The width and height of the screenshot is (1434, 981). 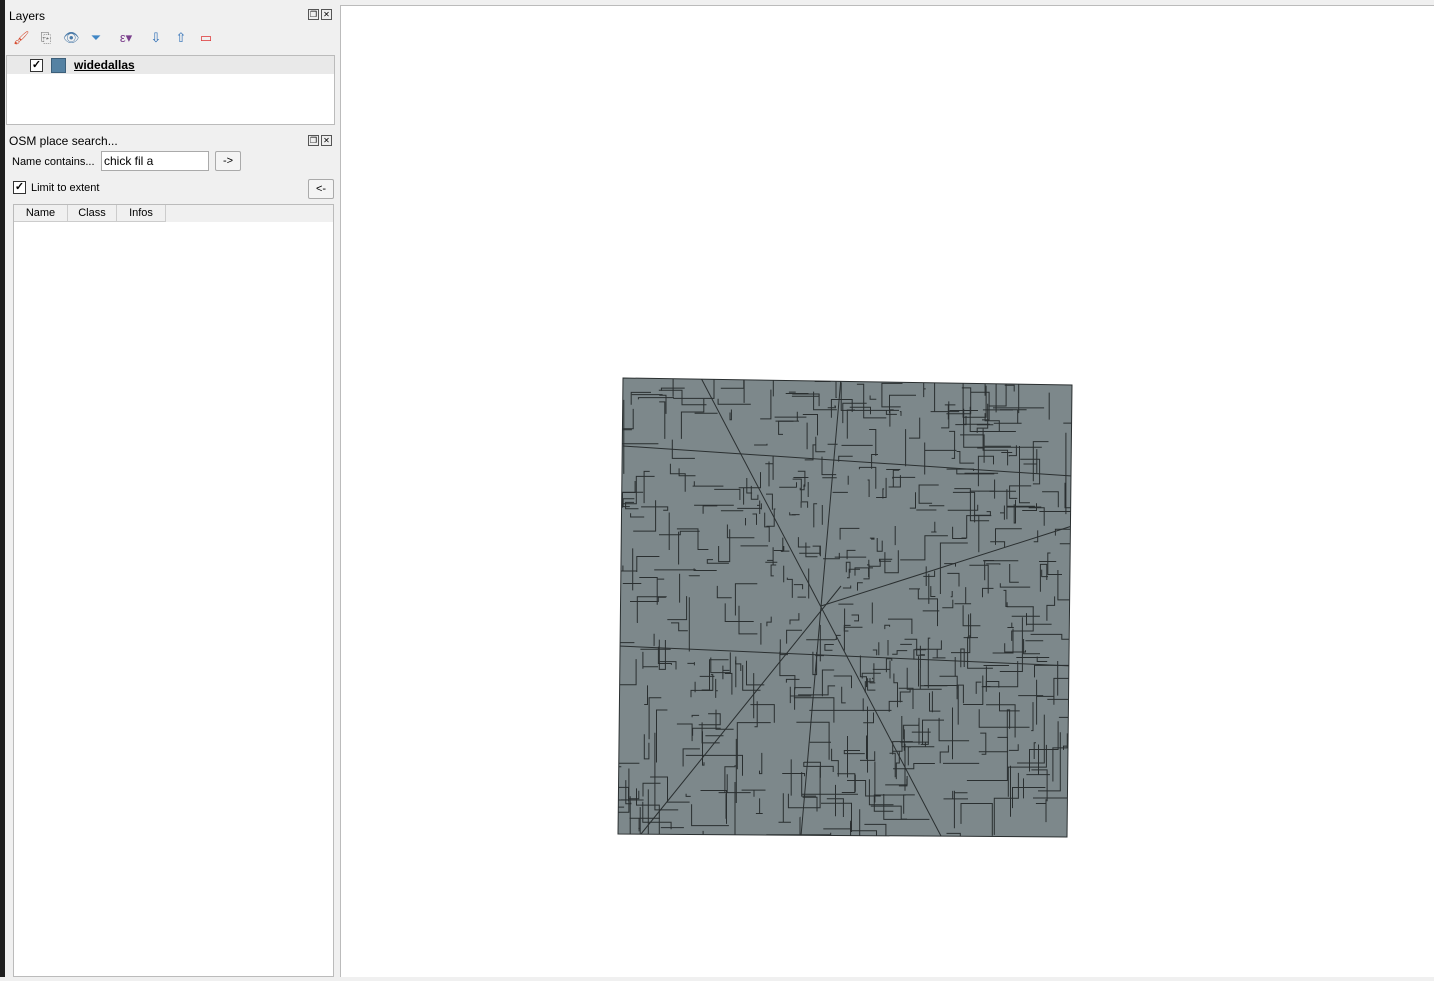 What do you see at coordinates (206, 38) in the screenshot?
I see `remove-layer-icon: ▭` at bounding box center [206, 38].